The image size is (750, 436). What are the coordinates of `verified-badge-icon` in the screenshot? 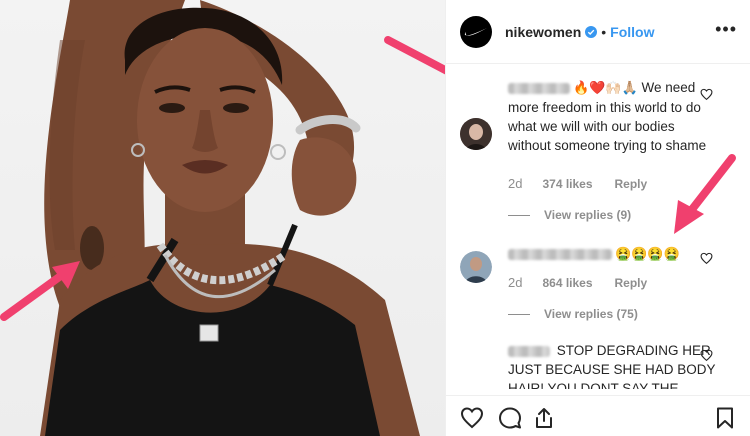 It's located at (591, 31).